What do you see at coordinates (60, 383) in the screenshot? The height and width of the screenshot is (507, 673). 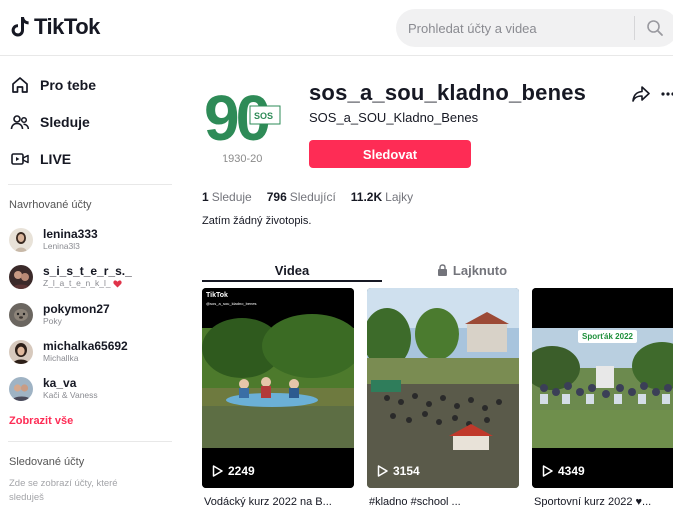 I see `account-name: ka_va` at bounding box center [60, 383].